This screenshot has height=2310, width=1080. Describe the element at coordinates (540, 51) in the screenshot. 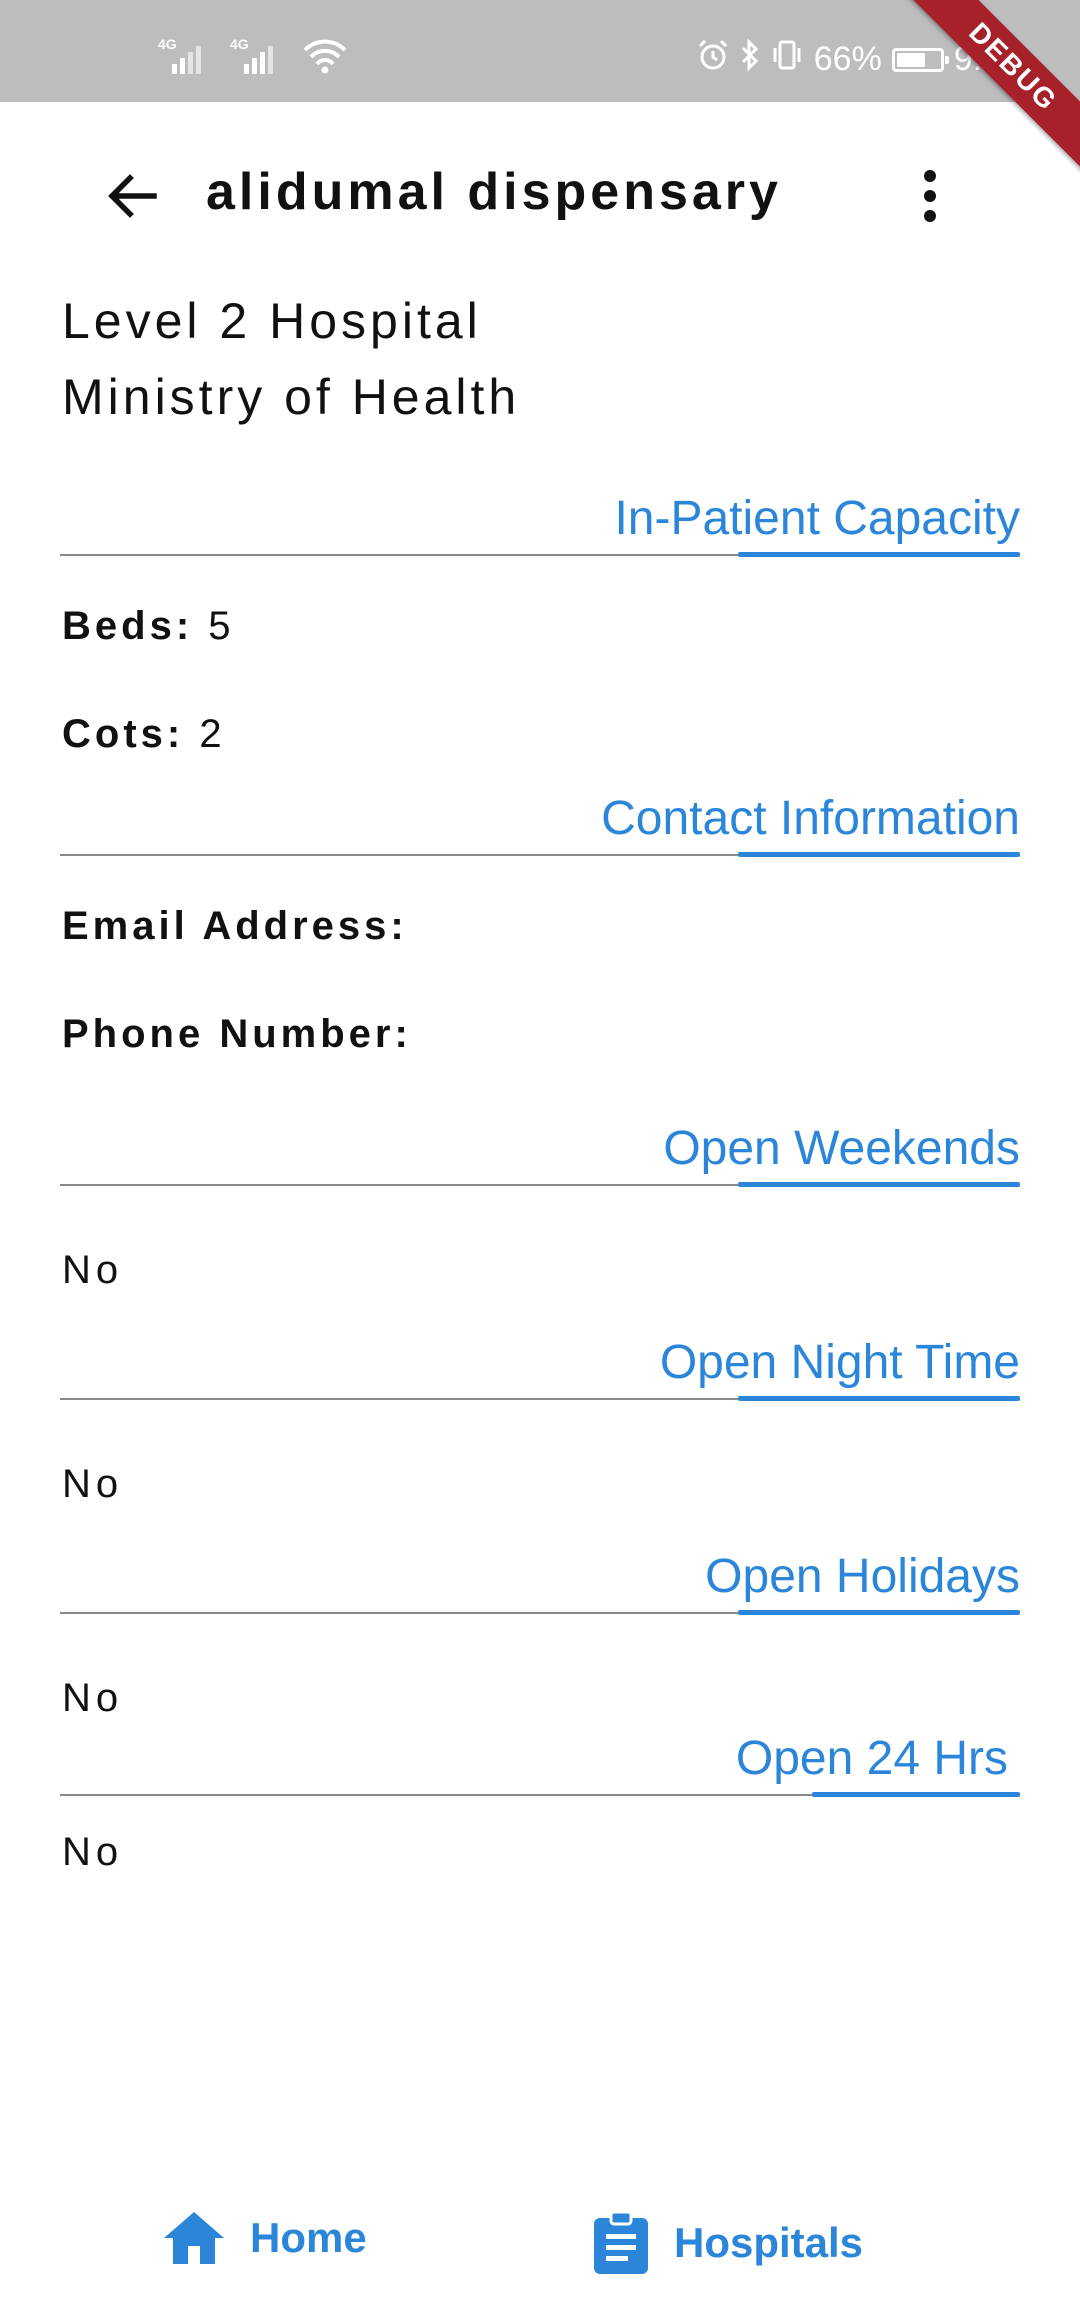

I see `status-bar: 4G 4G 66%` at that location.